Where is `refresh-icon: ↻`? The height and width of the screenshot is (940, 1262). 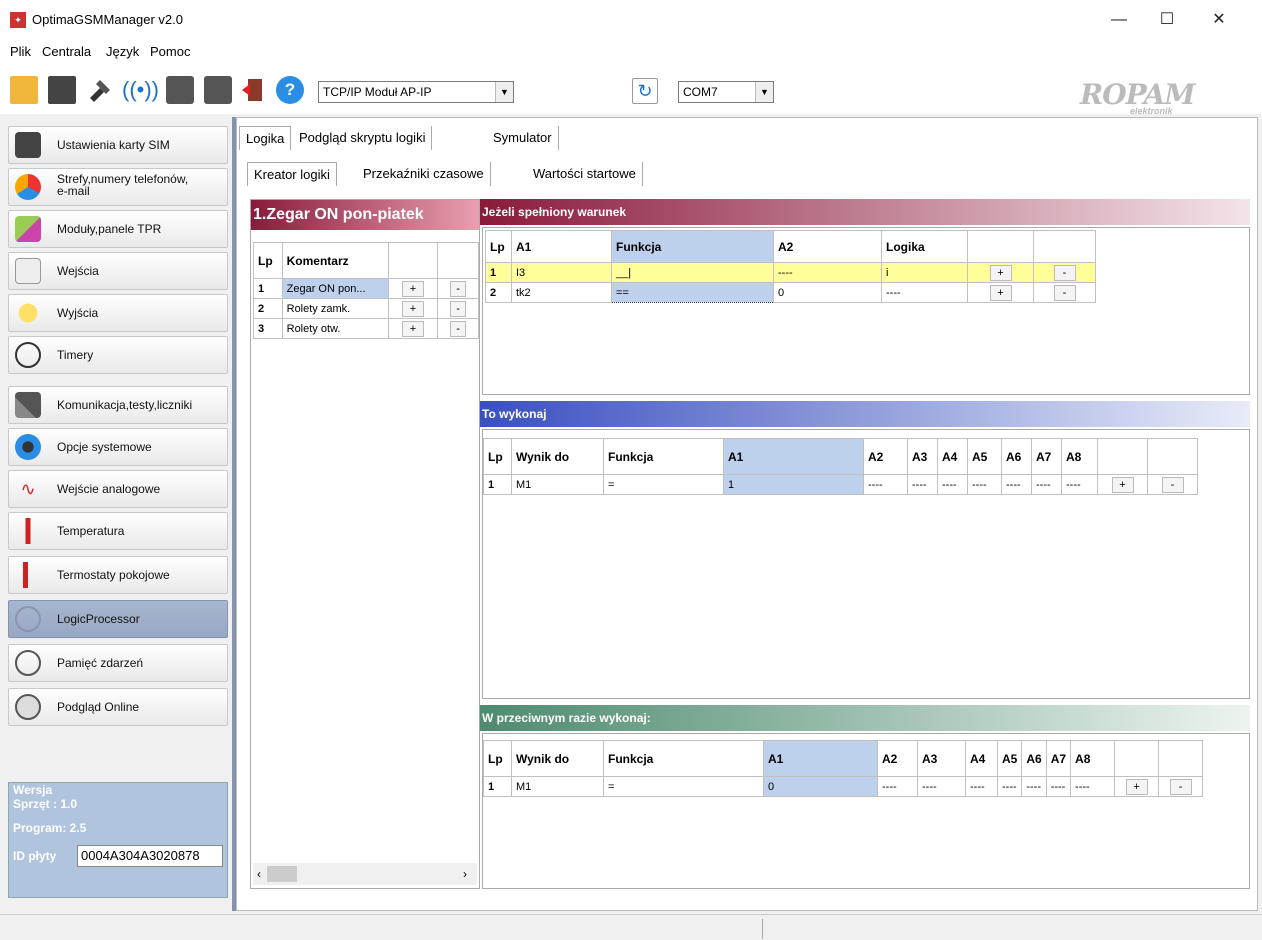 refresh-icon: ↻ is located at coordinates (645, 91).